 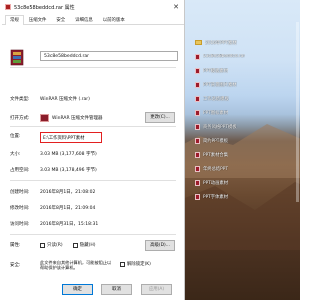 I want to click on size-on-disk-label: 占用空间:, so click(x=20, y=170).